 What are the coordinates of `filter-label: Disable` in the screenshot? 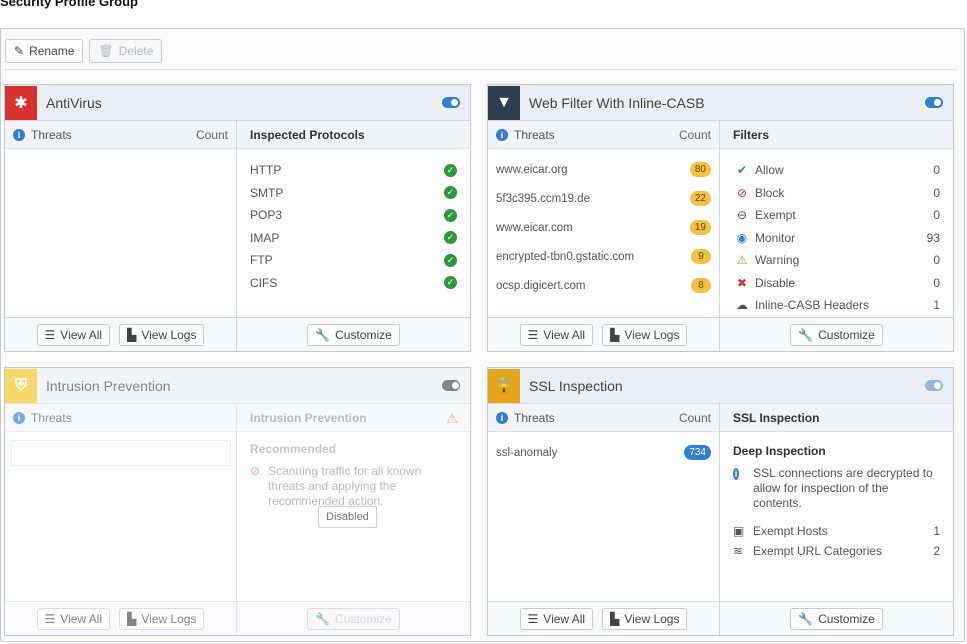 It's located at (775, 282).